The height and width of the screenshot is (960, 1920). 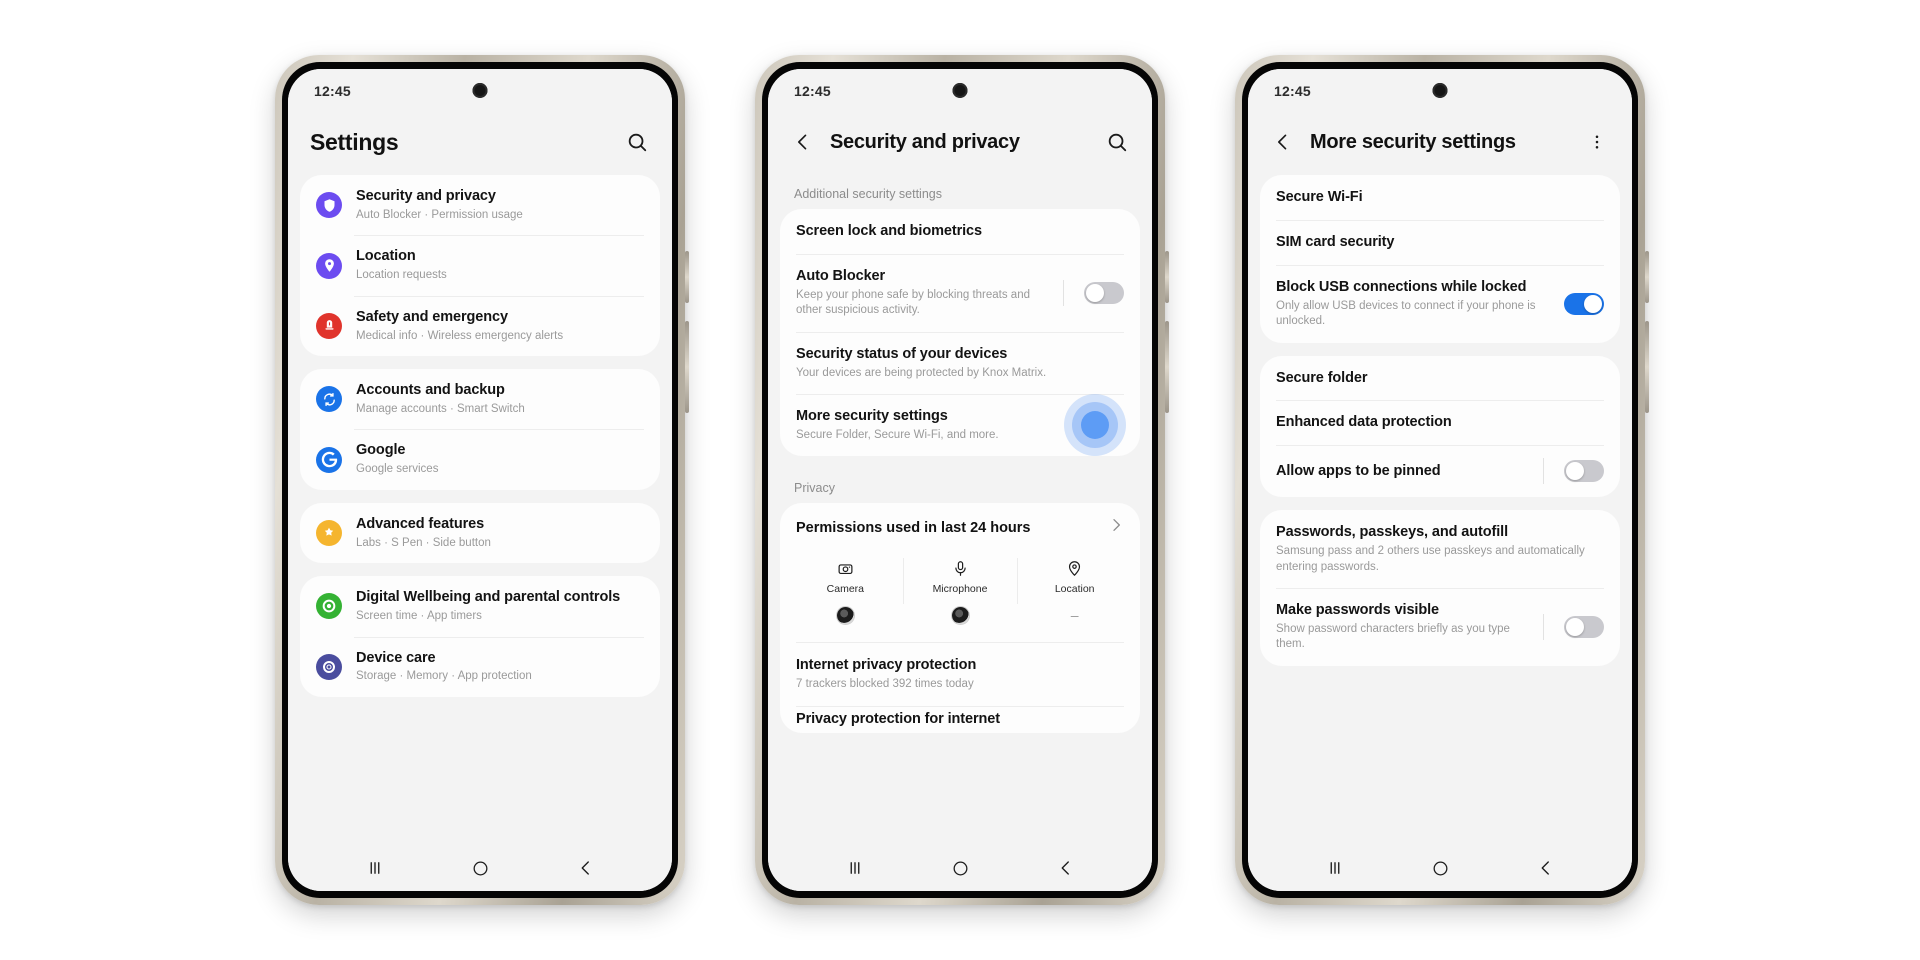 I want to click on permissions-title: Permissions used in last 24 hours, so click(x=913, y=527).